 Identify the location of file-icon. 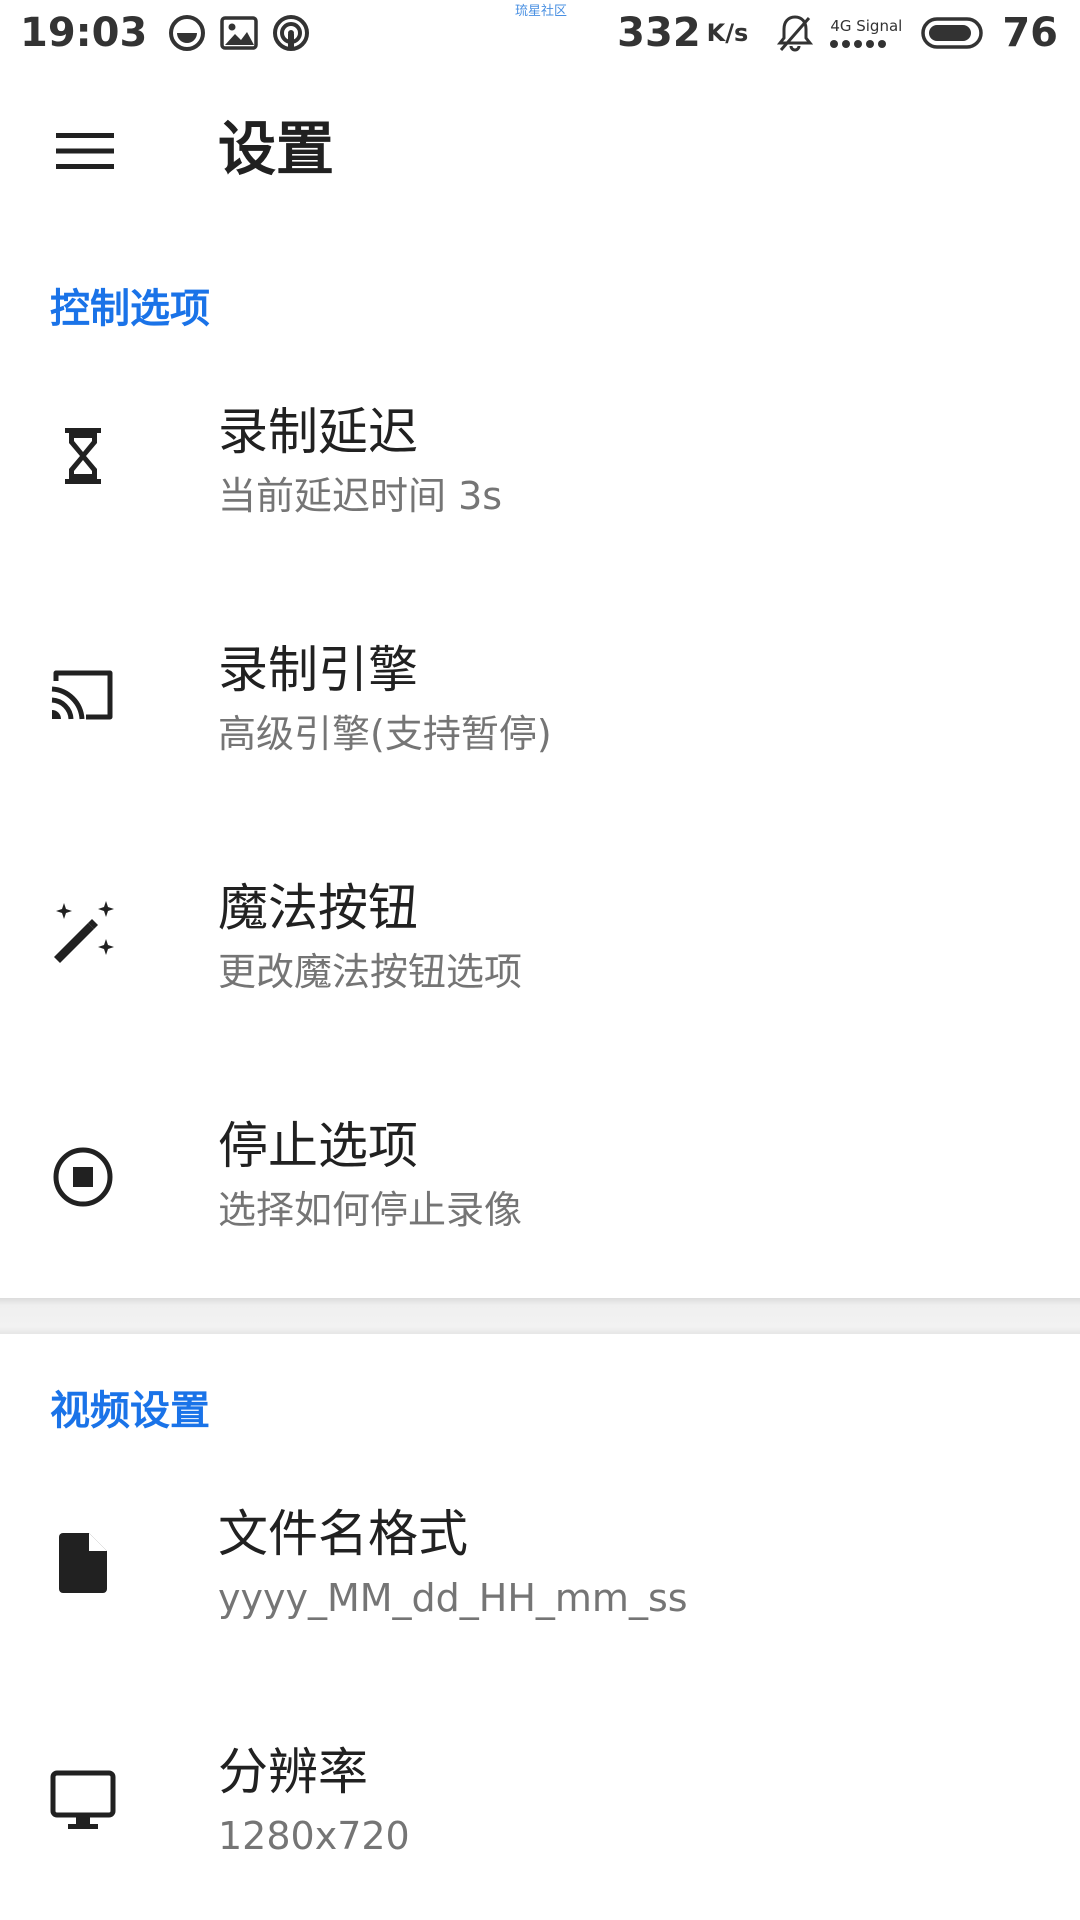
(83, 1563).